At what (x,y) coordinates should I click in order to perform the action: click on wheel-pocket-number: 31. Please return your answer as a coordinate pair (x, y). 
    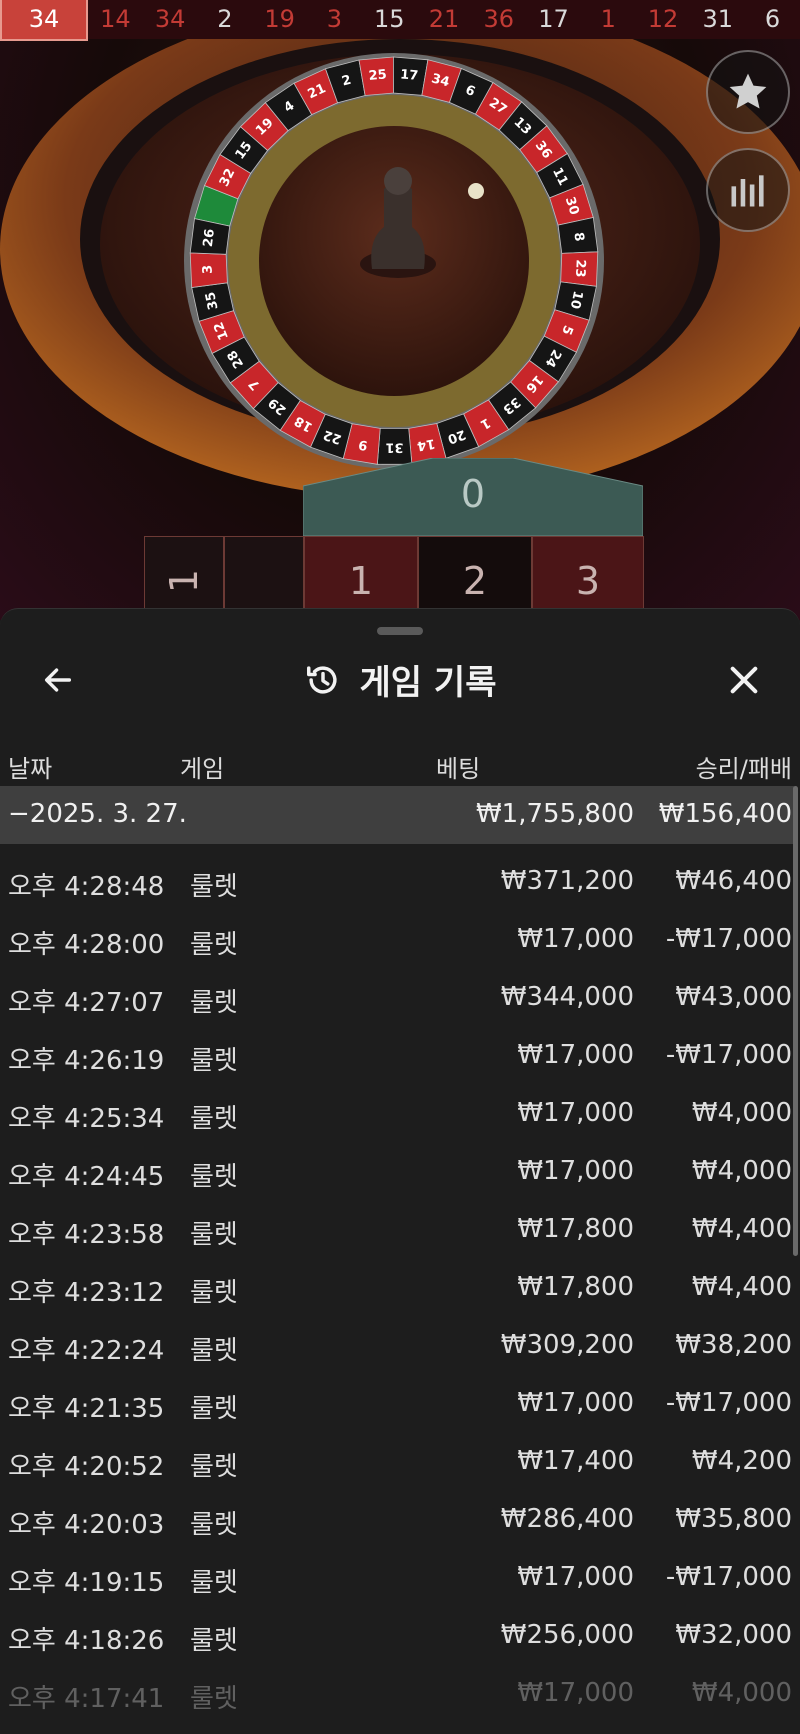
    Looking at the image, I should click on (394, 446).